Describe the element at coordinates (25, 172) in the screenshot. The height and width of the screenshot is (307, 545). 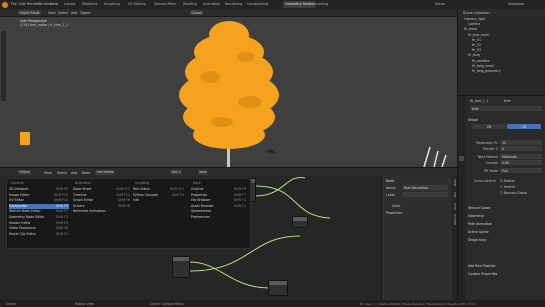
I see `editor-type-selector: Object` at that location.